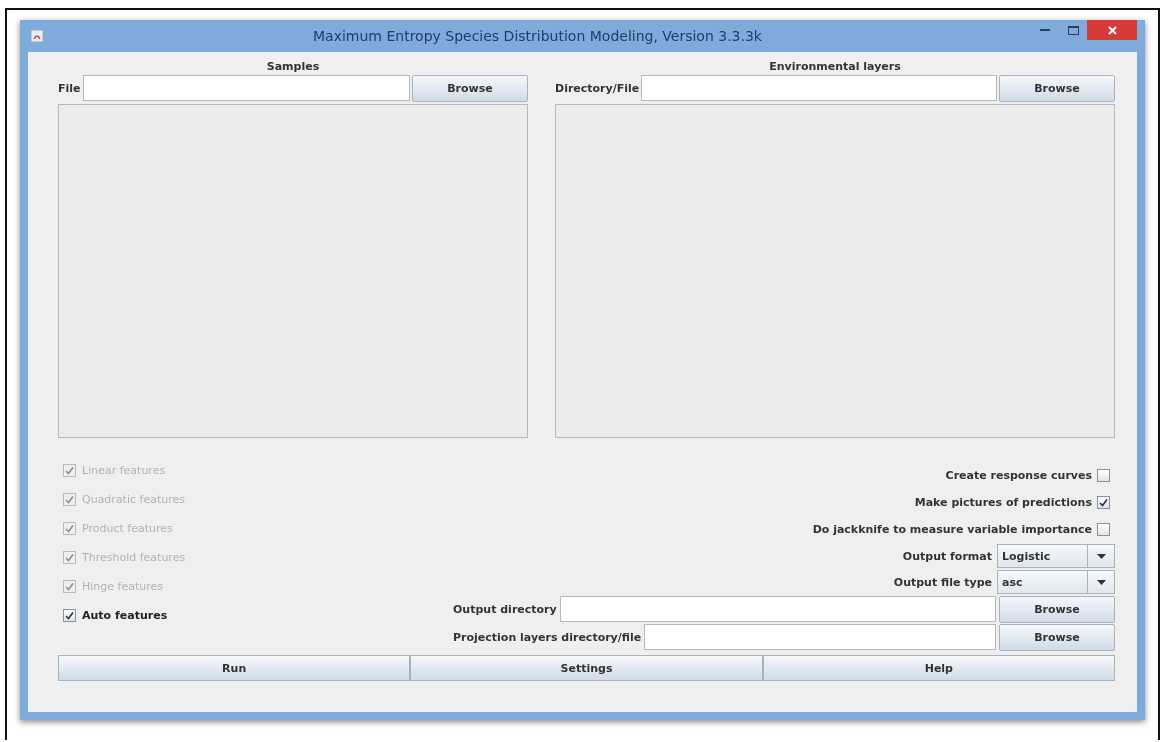  What do you see at coordinates (547, 637) in the screenshot?
I see `field-label: Projection layers directory/file` at bounding box center [547, 637].